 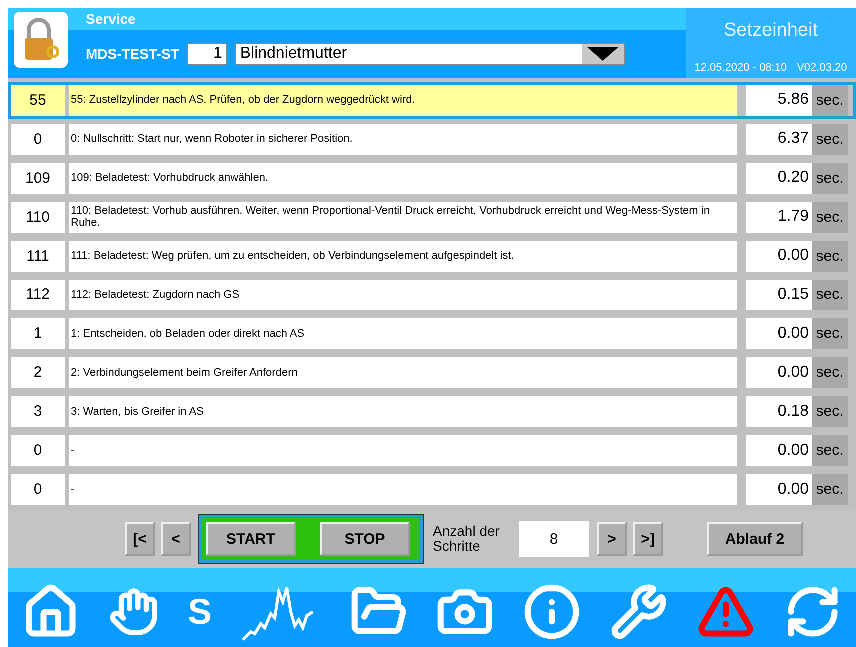 I want to click on step-number: 109, so click(x=38, y=178).